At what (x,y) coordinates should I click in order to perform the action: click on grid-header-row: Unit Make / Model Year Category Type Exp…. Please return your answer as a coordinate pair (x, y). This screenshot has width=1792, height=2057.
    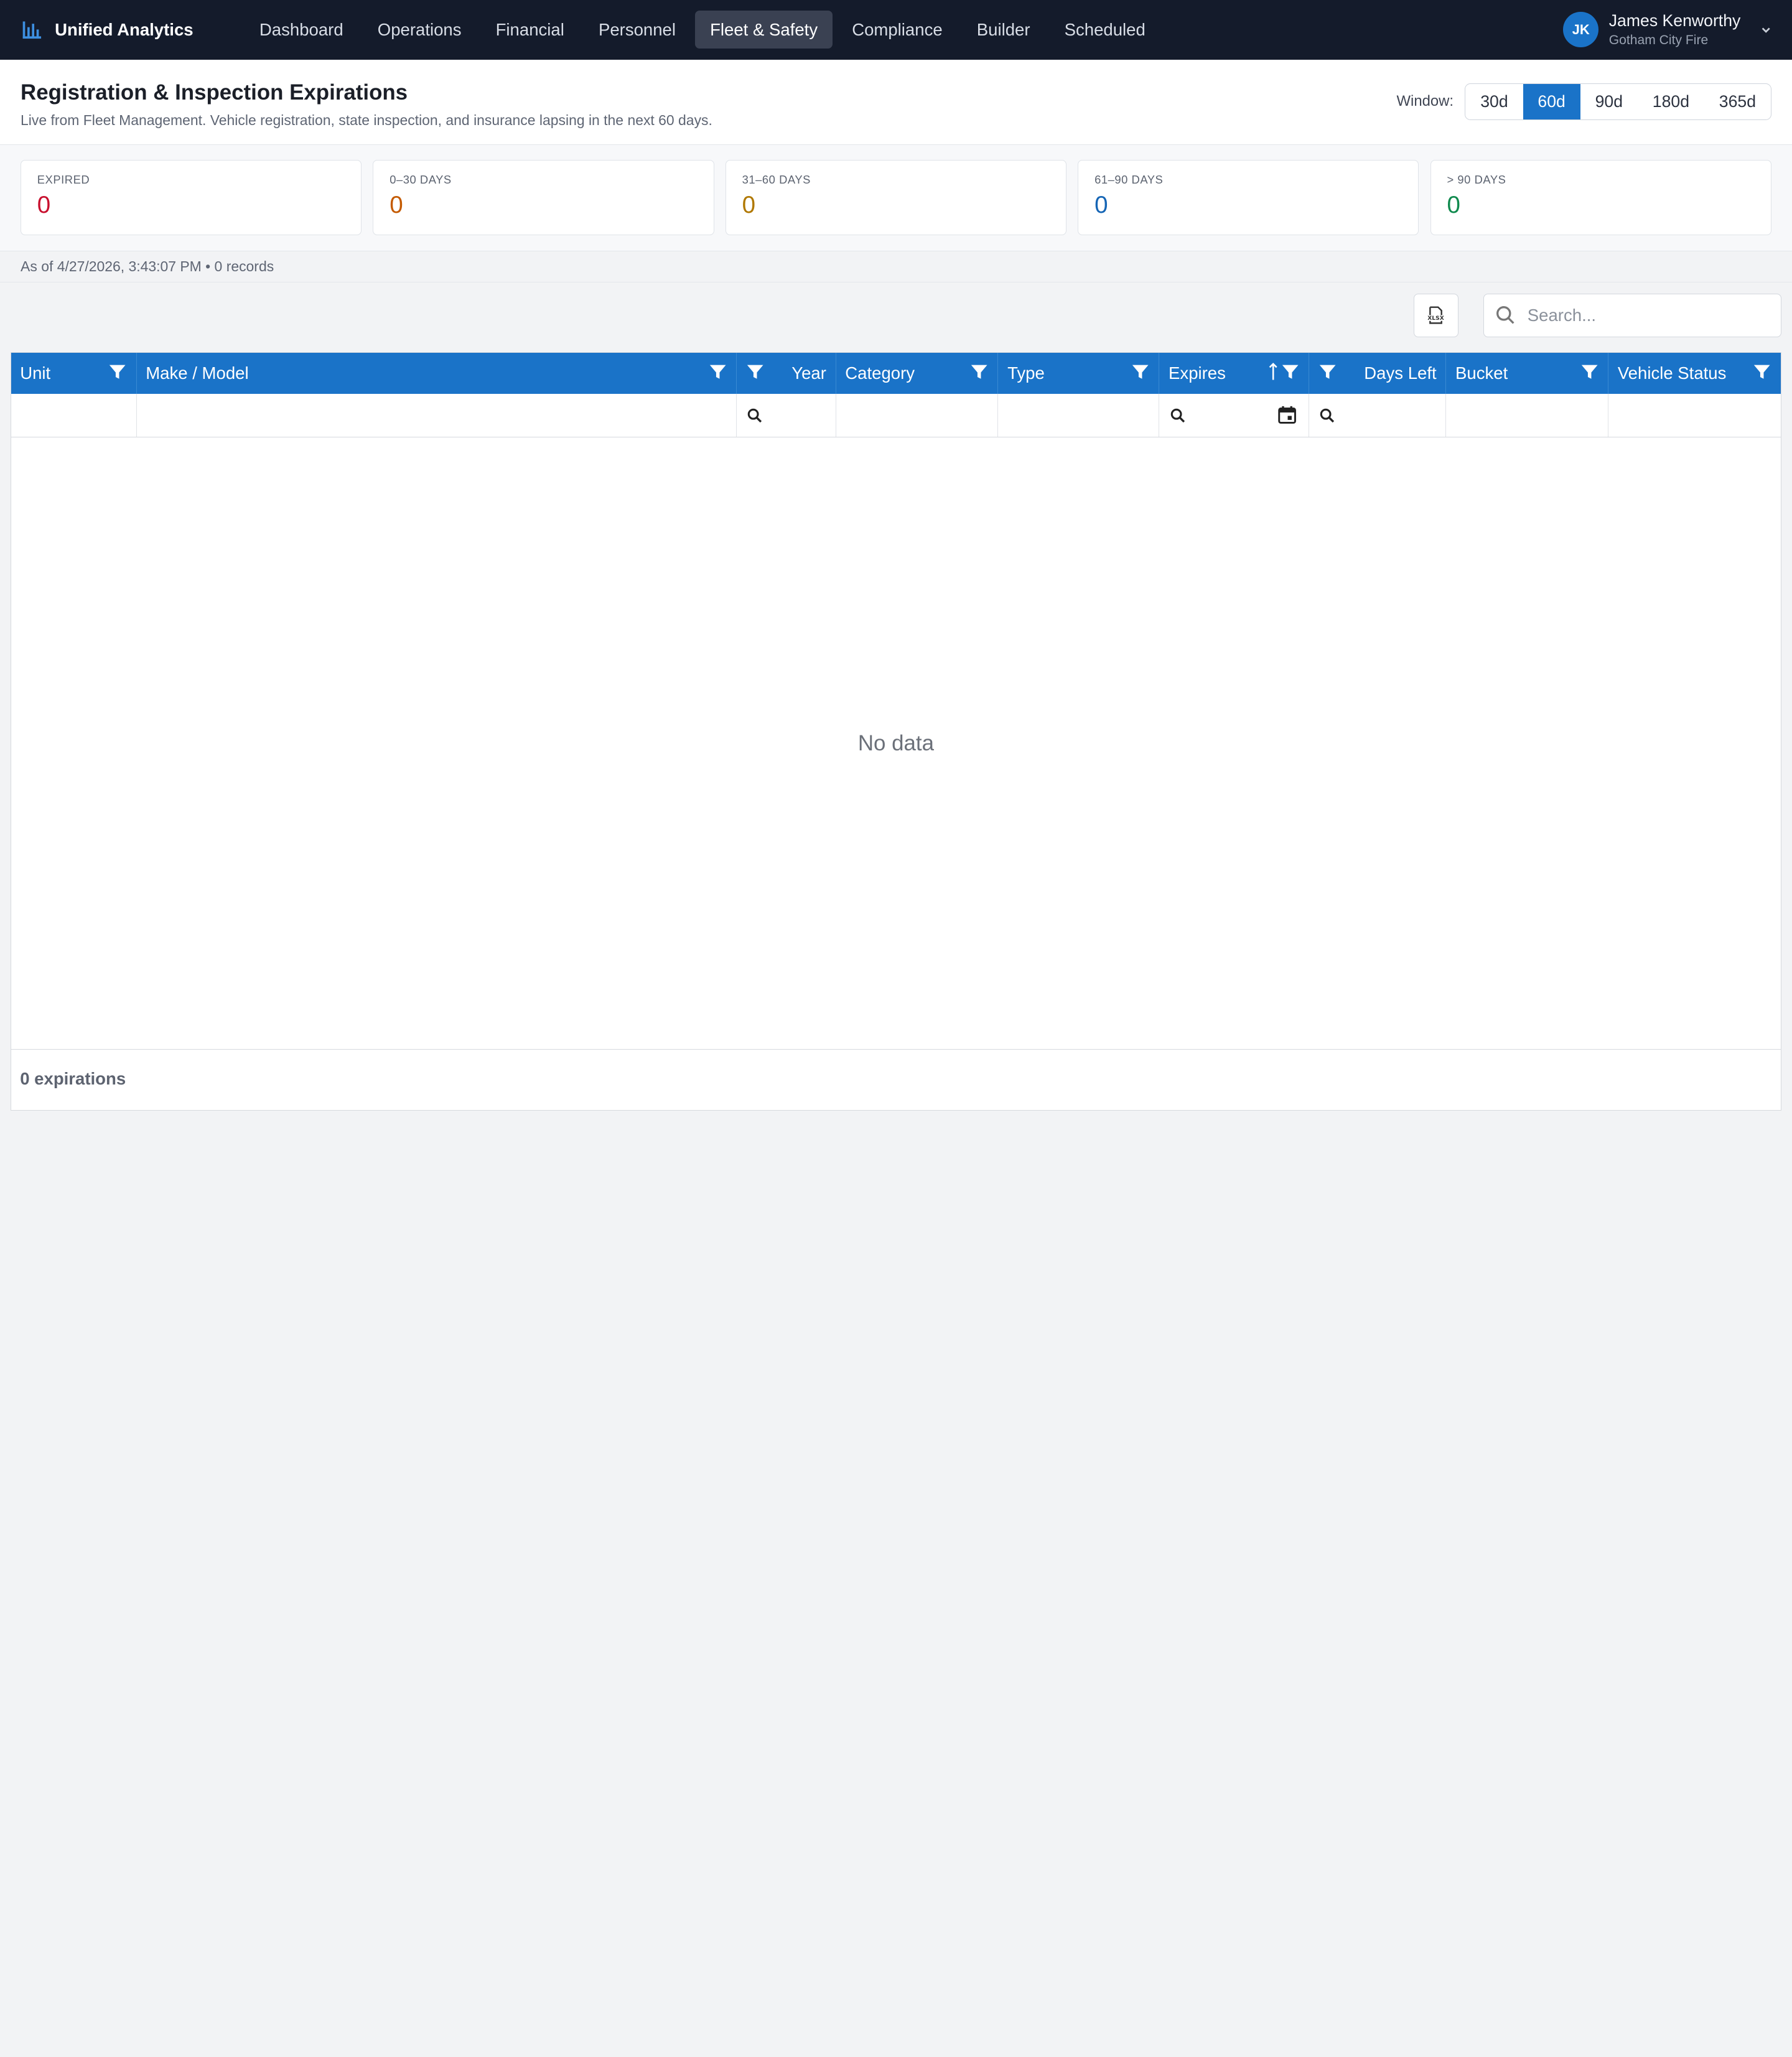
    Looking at the image, I should click on (896, 373).